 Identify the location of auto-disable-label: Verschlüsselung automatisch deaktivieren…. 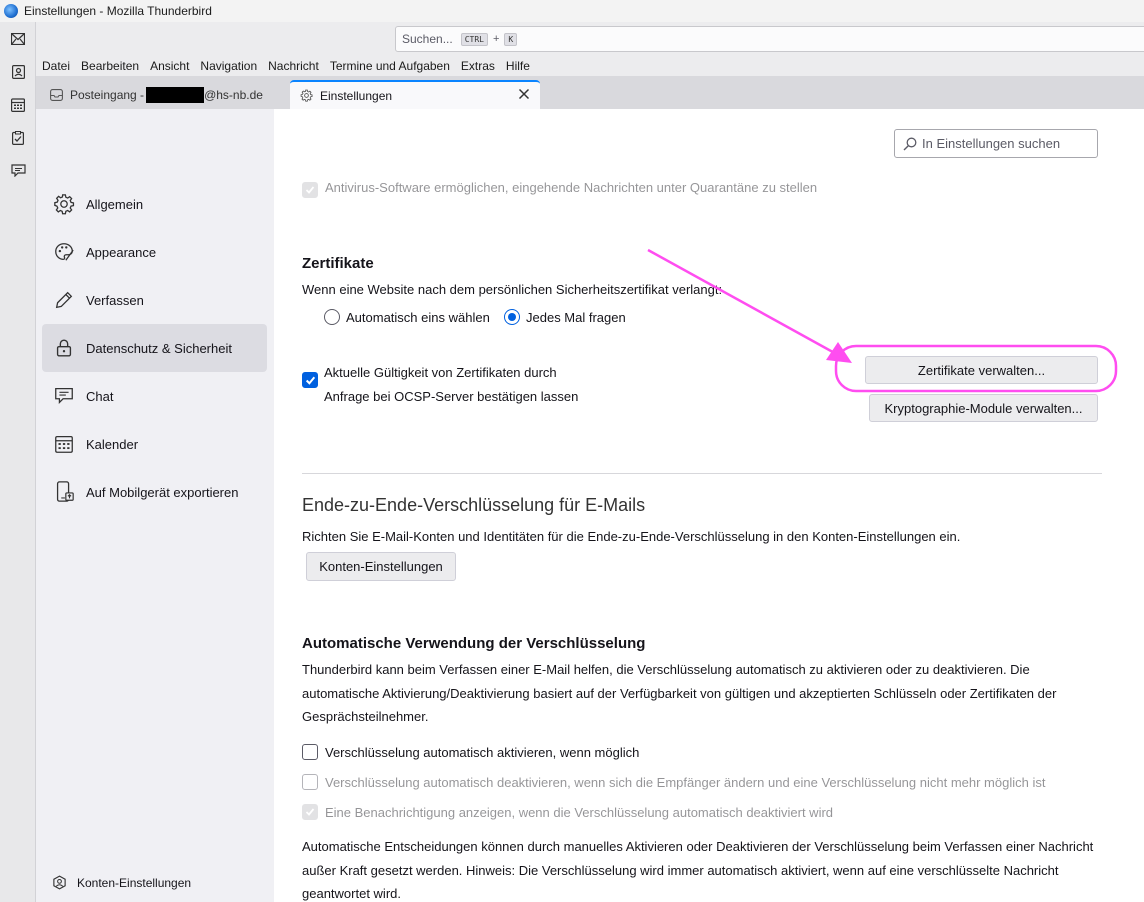
(685, 782).